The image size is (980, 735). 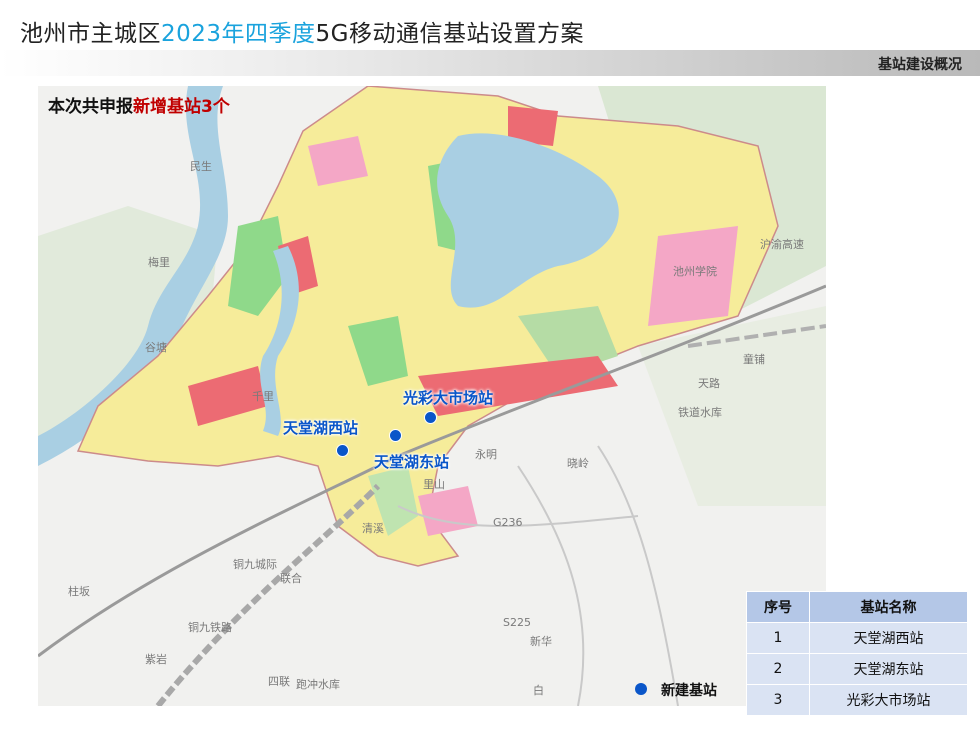 What do you see at coordinates (373, 528) in the screenshot?
I see `place-label: 清溪` at bounding box center [373, 528].